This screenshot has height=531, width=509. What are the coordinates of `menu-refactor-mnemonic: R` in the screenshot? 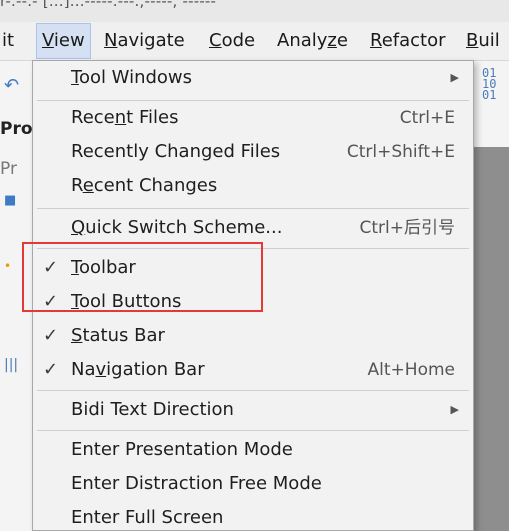 It's located at (376, 40).